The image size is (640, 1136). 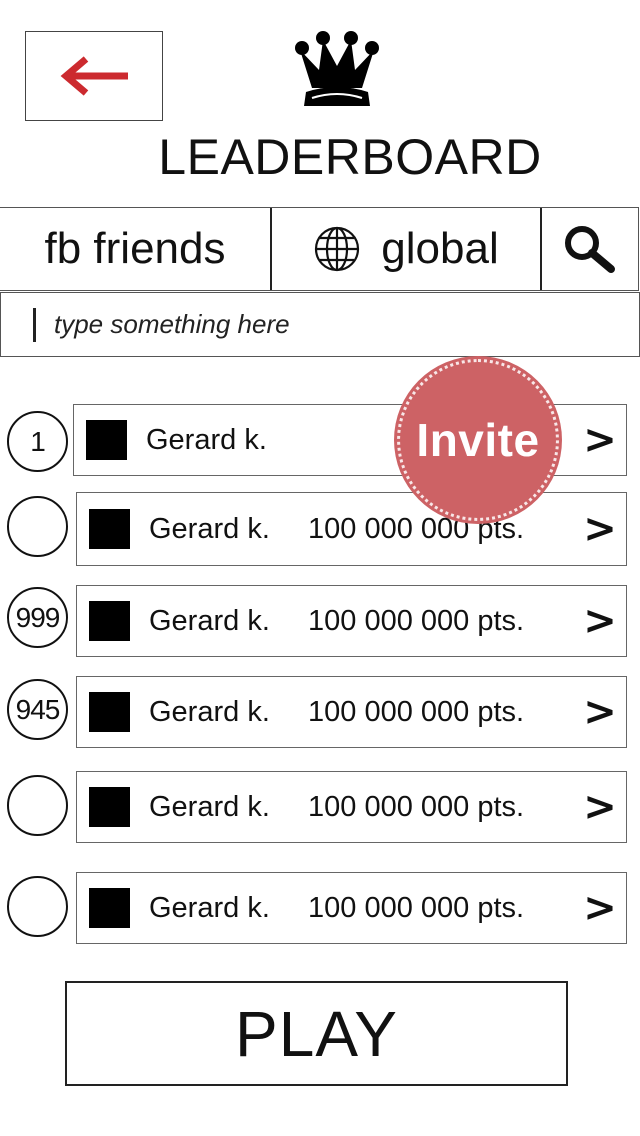 I want to click on search-button, so click(x=590, y=249).